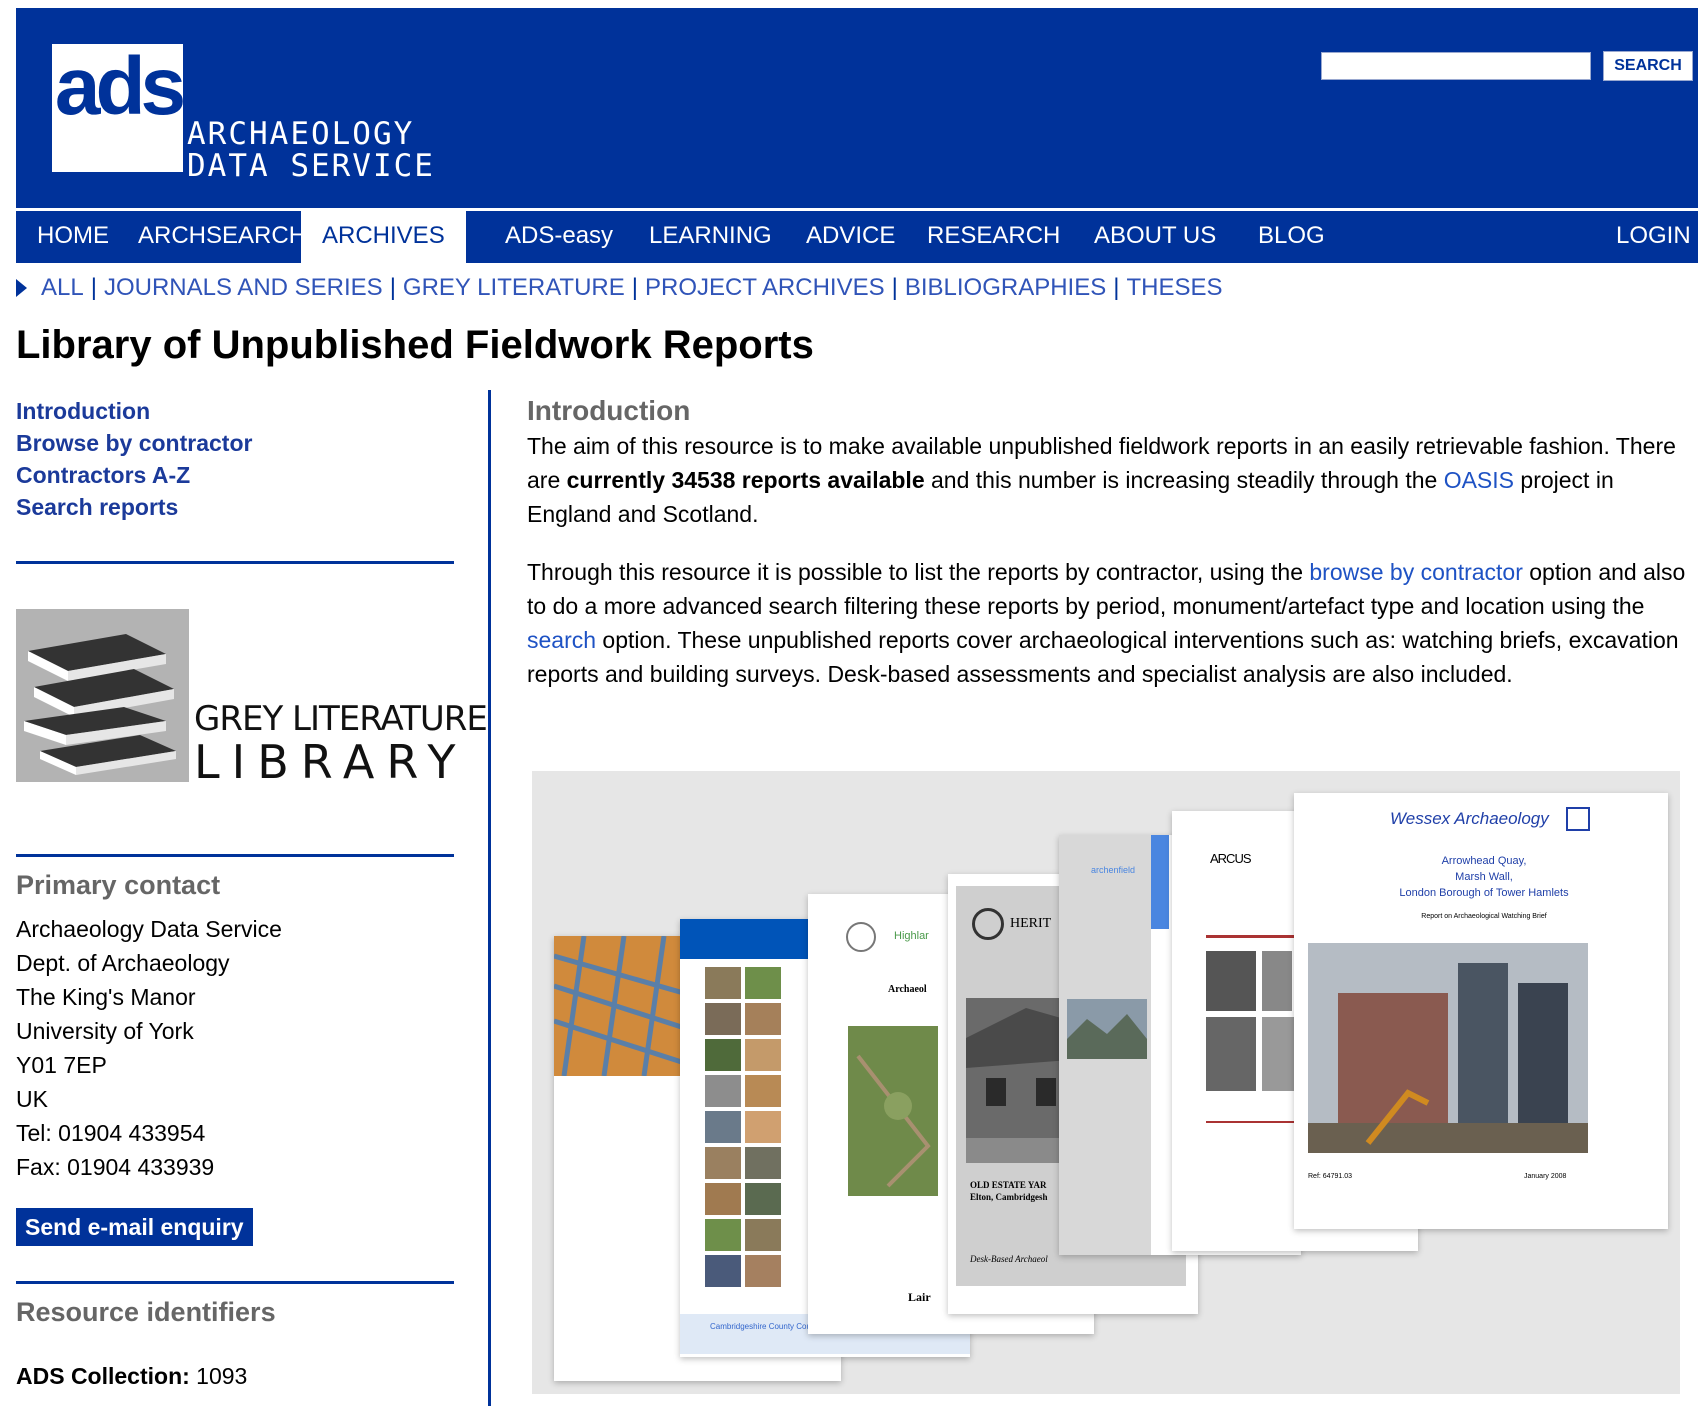 The width and height of the screenshot is (1698, 1406). I want to click on wessex-address-line: London Borough of Tower Hamlets, so click(1484, 893).